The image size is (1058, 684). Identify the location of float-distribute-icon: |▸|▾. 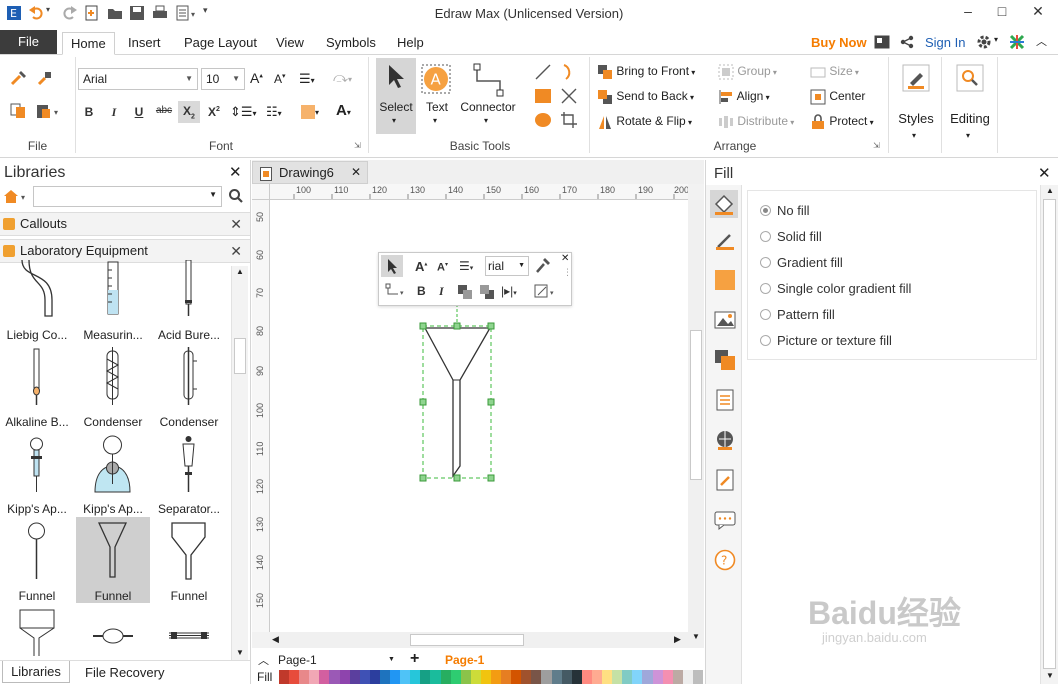
(509, 291).